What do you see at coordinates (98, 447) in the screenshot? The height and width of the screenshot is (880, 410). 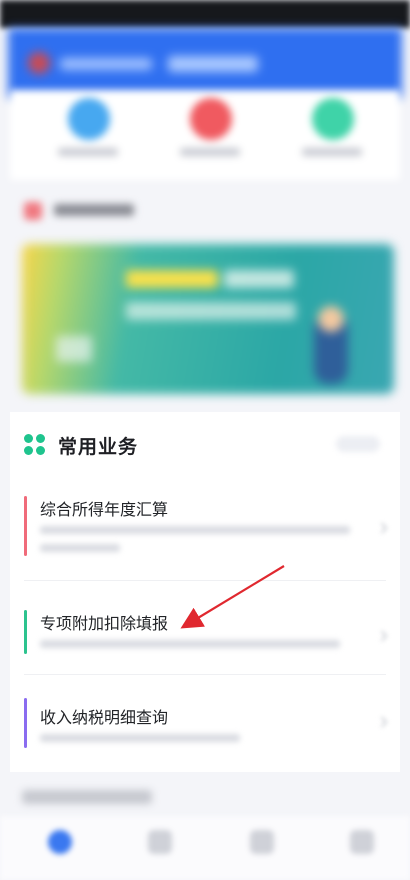 I see `common-business-title: 常用业务` at bounding box center [98, 447].